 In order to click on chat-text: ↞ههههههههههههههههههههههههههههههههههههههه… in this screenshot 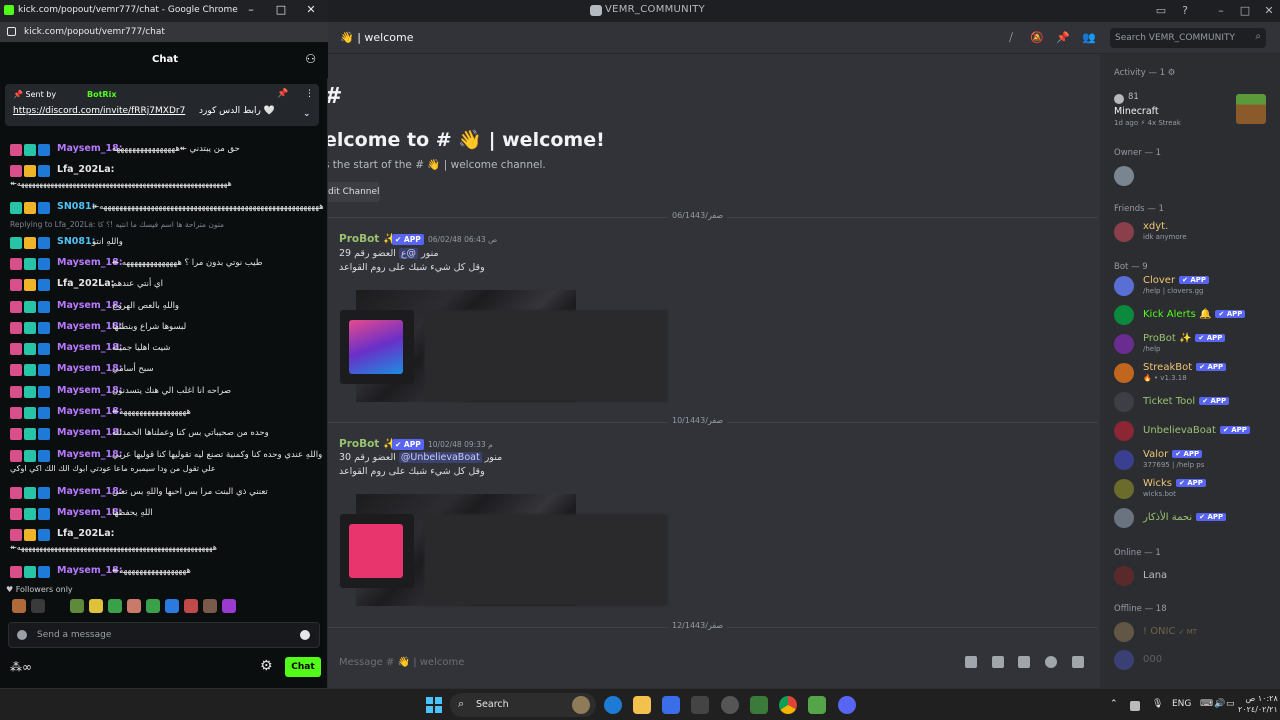, I will do `click(208, 207)`.